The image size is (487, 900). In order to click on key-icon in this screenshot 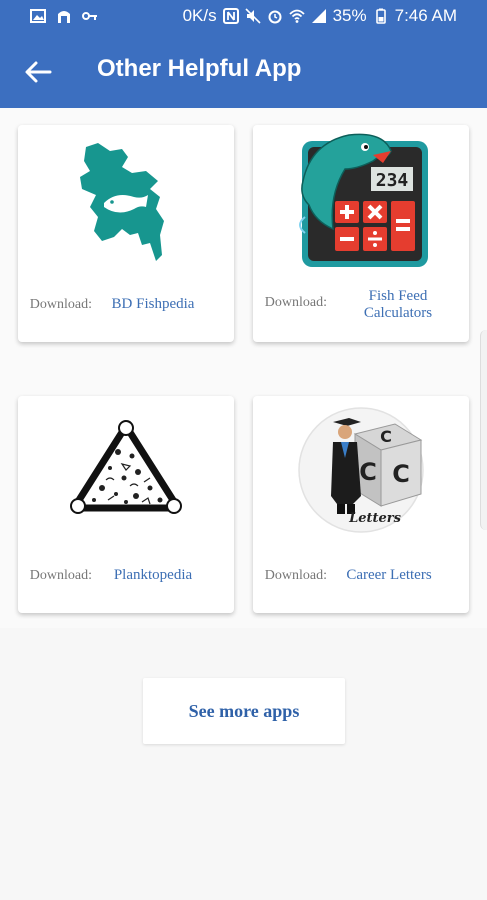, I will do `click(89, 16)`.